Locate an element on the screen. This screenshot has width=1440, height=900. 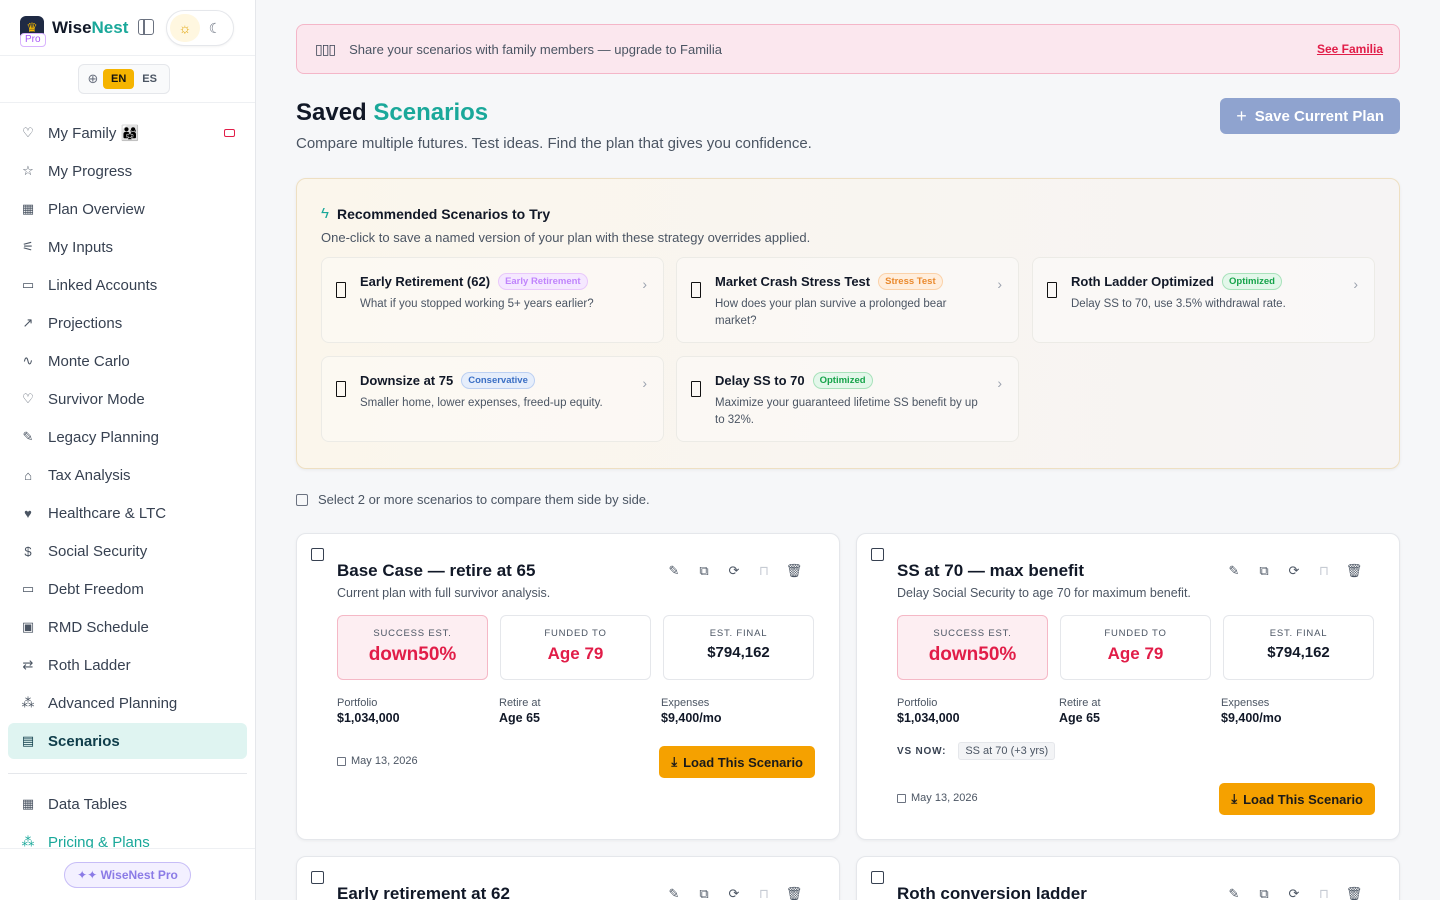
sidebar-item-label: My Family 👨‍👩‍👧 is located at coordinates (94, 133).